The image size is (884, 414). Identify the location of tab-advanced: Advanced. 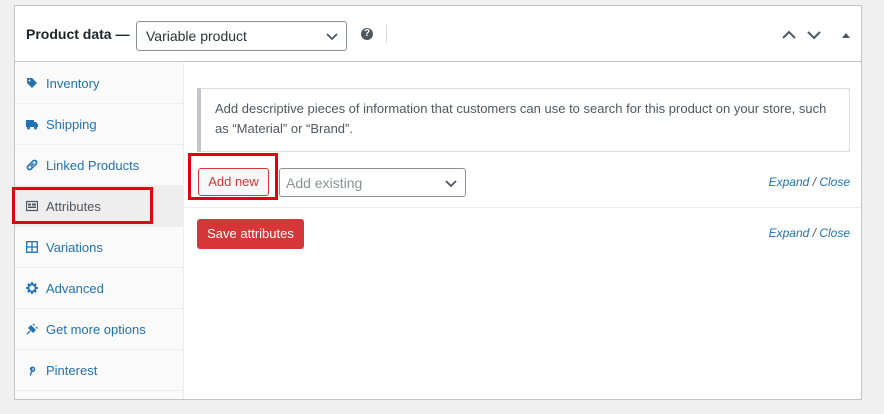
(99, 288).